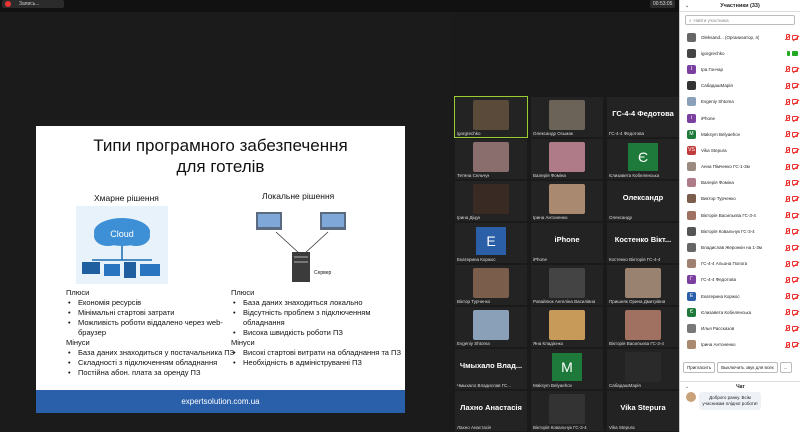  I want to click on participant-name: Анна Пімченко ГС-1-3м, so click(725, 167).